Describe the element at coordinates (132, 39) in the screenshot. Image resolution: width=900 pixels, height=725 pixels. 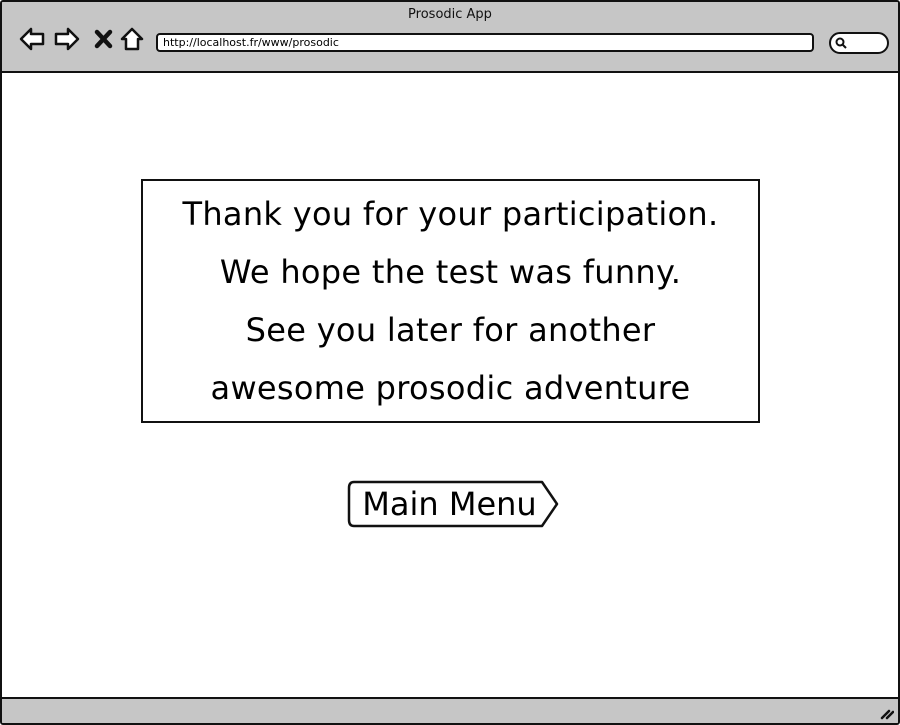
I see `home-icon` at that location.